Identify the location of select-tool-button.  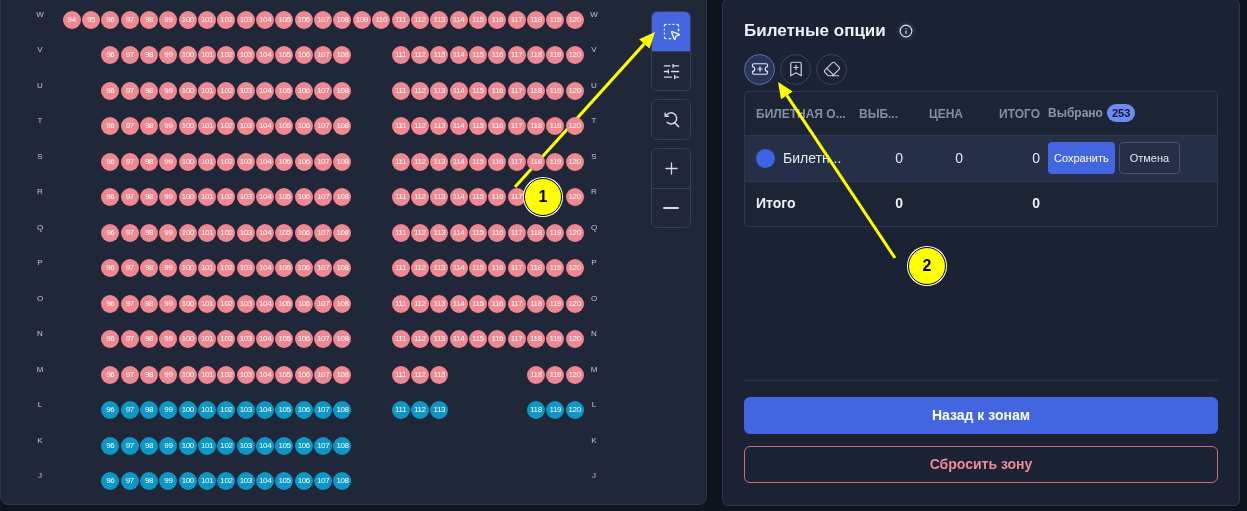
(671, 31).